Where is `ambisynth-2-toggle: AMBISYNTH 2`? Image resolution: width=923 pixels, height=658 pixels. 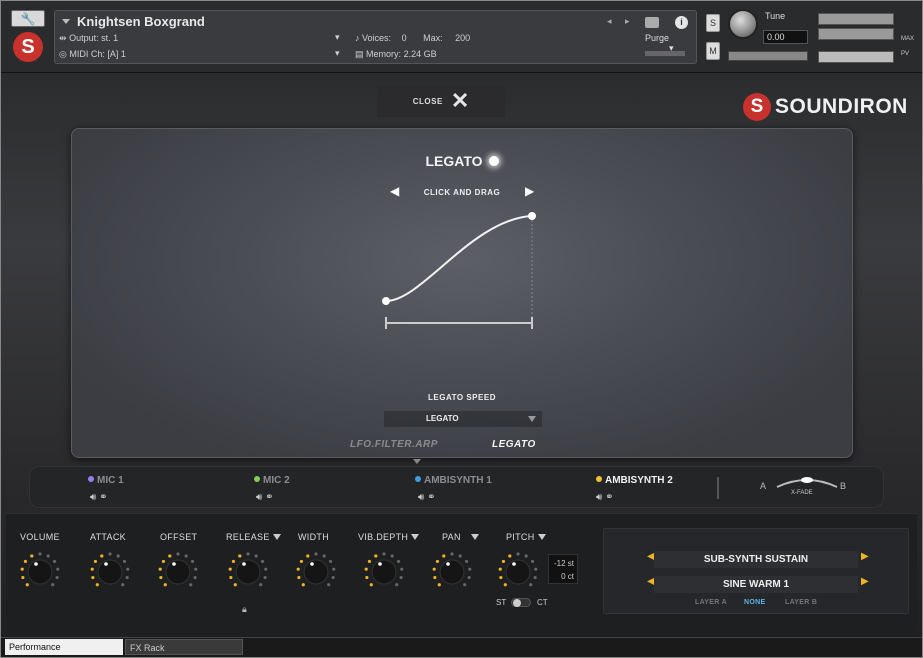
ambisynth-2-toggle: AMBISYNTH 2 is located at coordinates (634, 480).